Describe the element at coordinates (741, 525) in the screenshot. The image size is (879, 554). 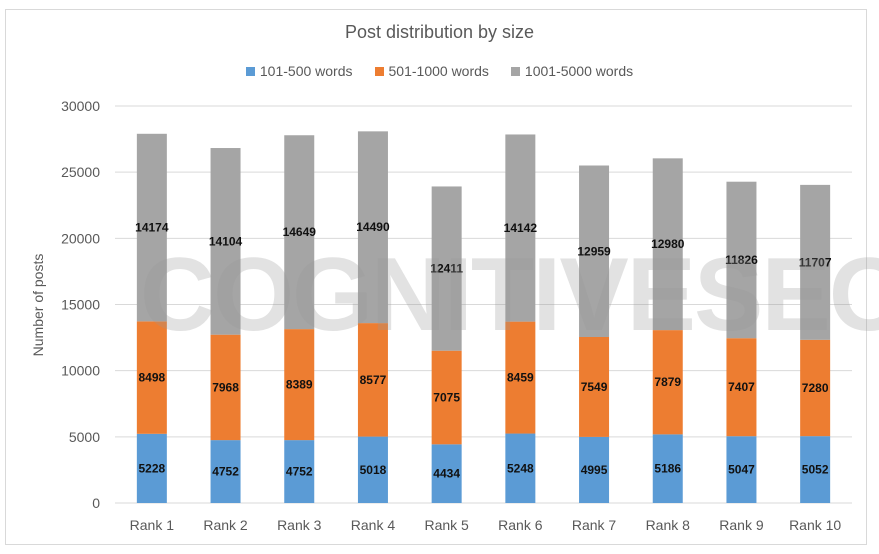
I see `x-tick-label: Rank 9` at that location.